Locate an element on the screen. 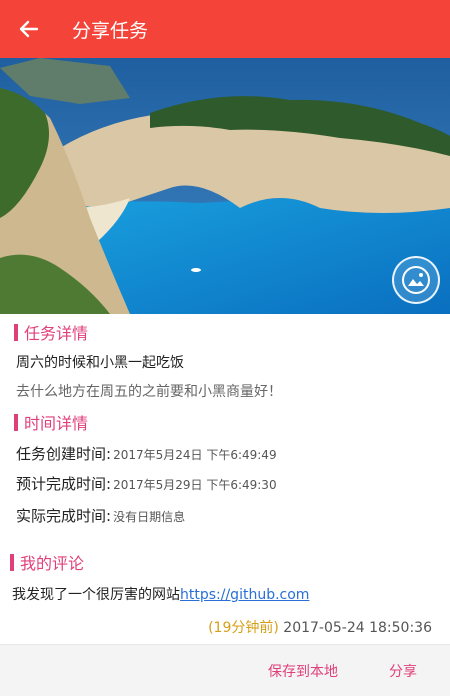 The width and height of the screenshot is (450, 696). time-section-heading: 时间详情 is located at coordinates (51, 422).